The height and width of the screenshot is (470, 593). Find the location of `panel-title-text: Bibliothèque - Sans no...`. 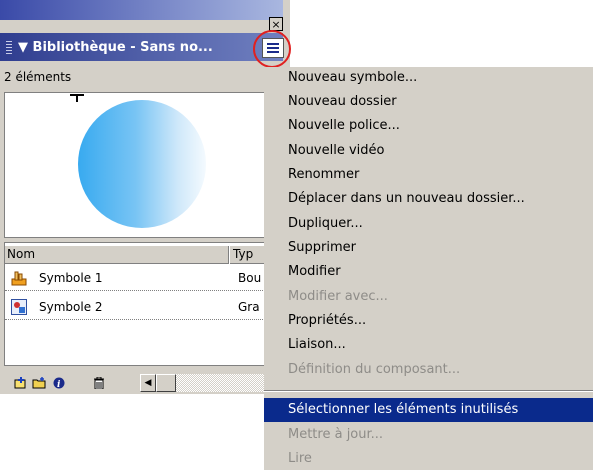

panel-title-text: Bibliothèque - Sans no... is located at coordinates (122, 47).